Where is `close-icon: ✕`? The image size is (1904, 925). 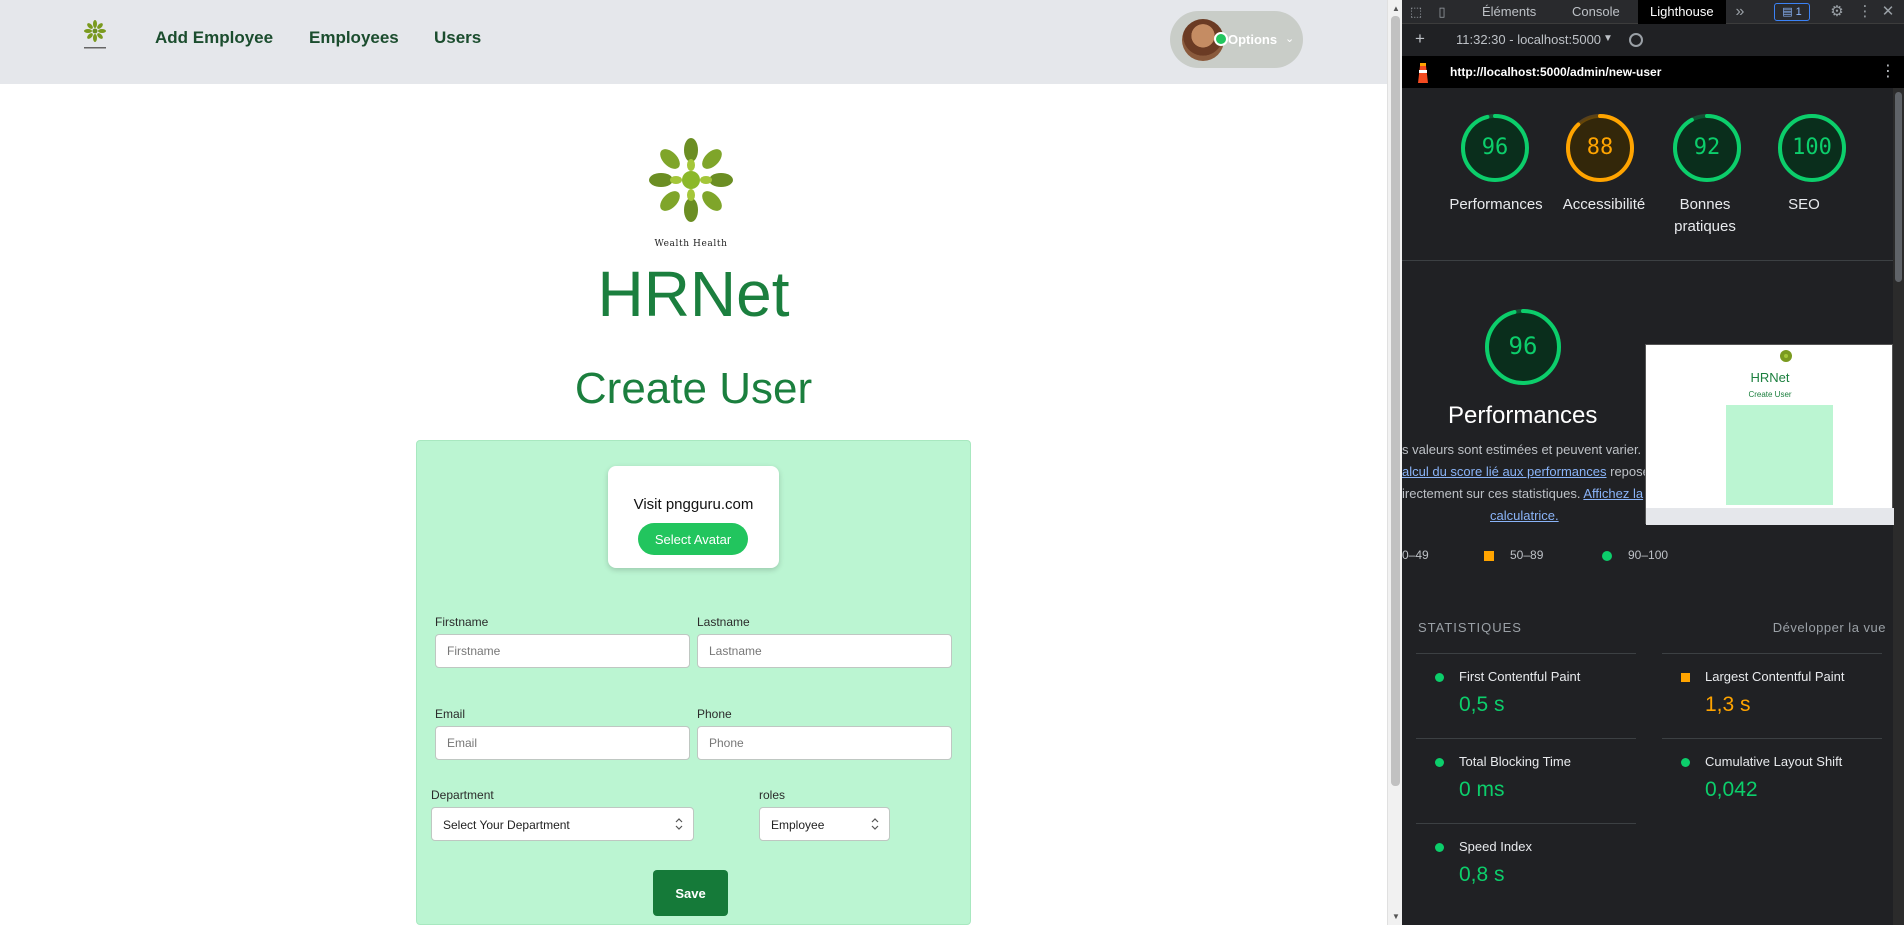
close-icon: ✕ is located at coordinates (1888, 12).